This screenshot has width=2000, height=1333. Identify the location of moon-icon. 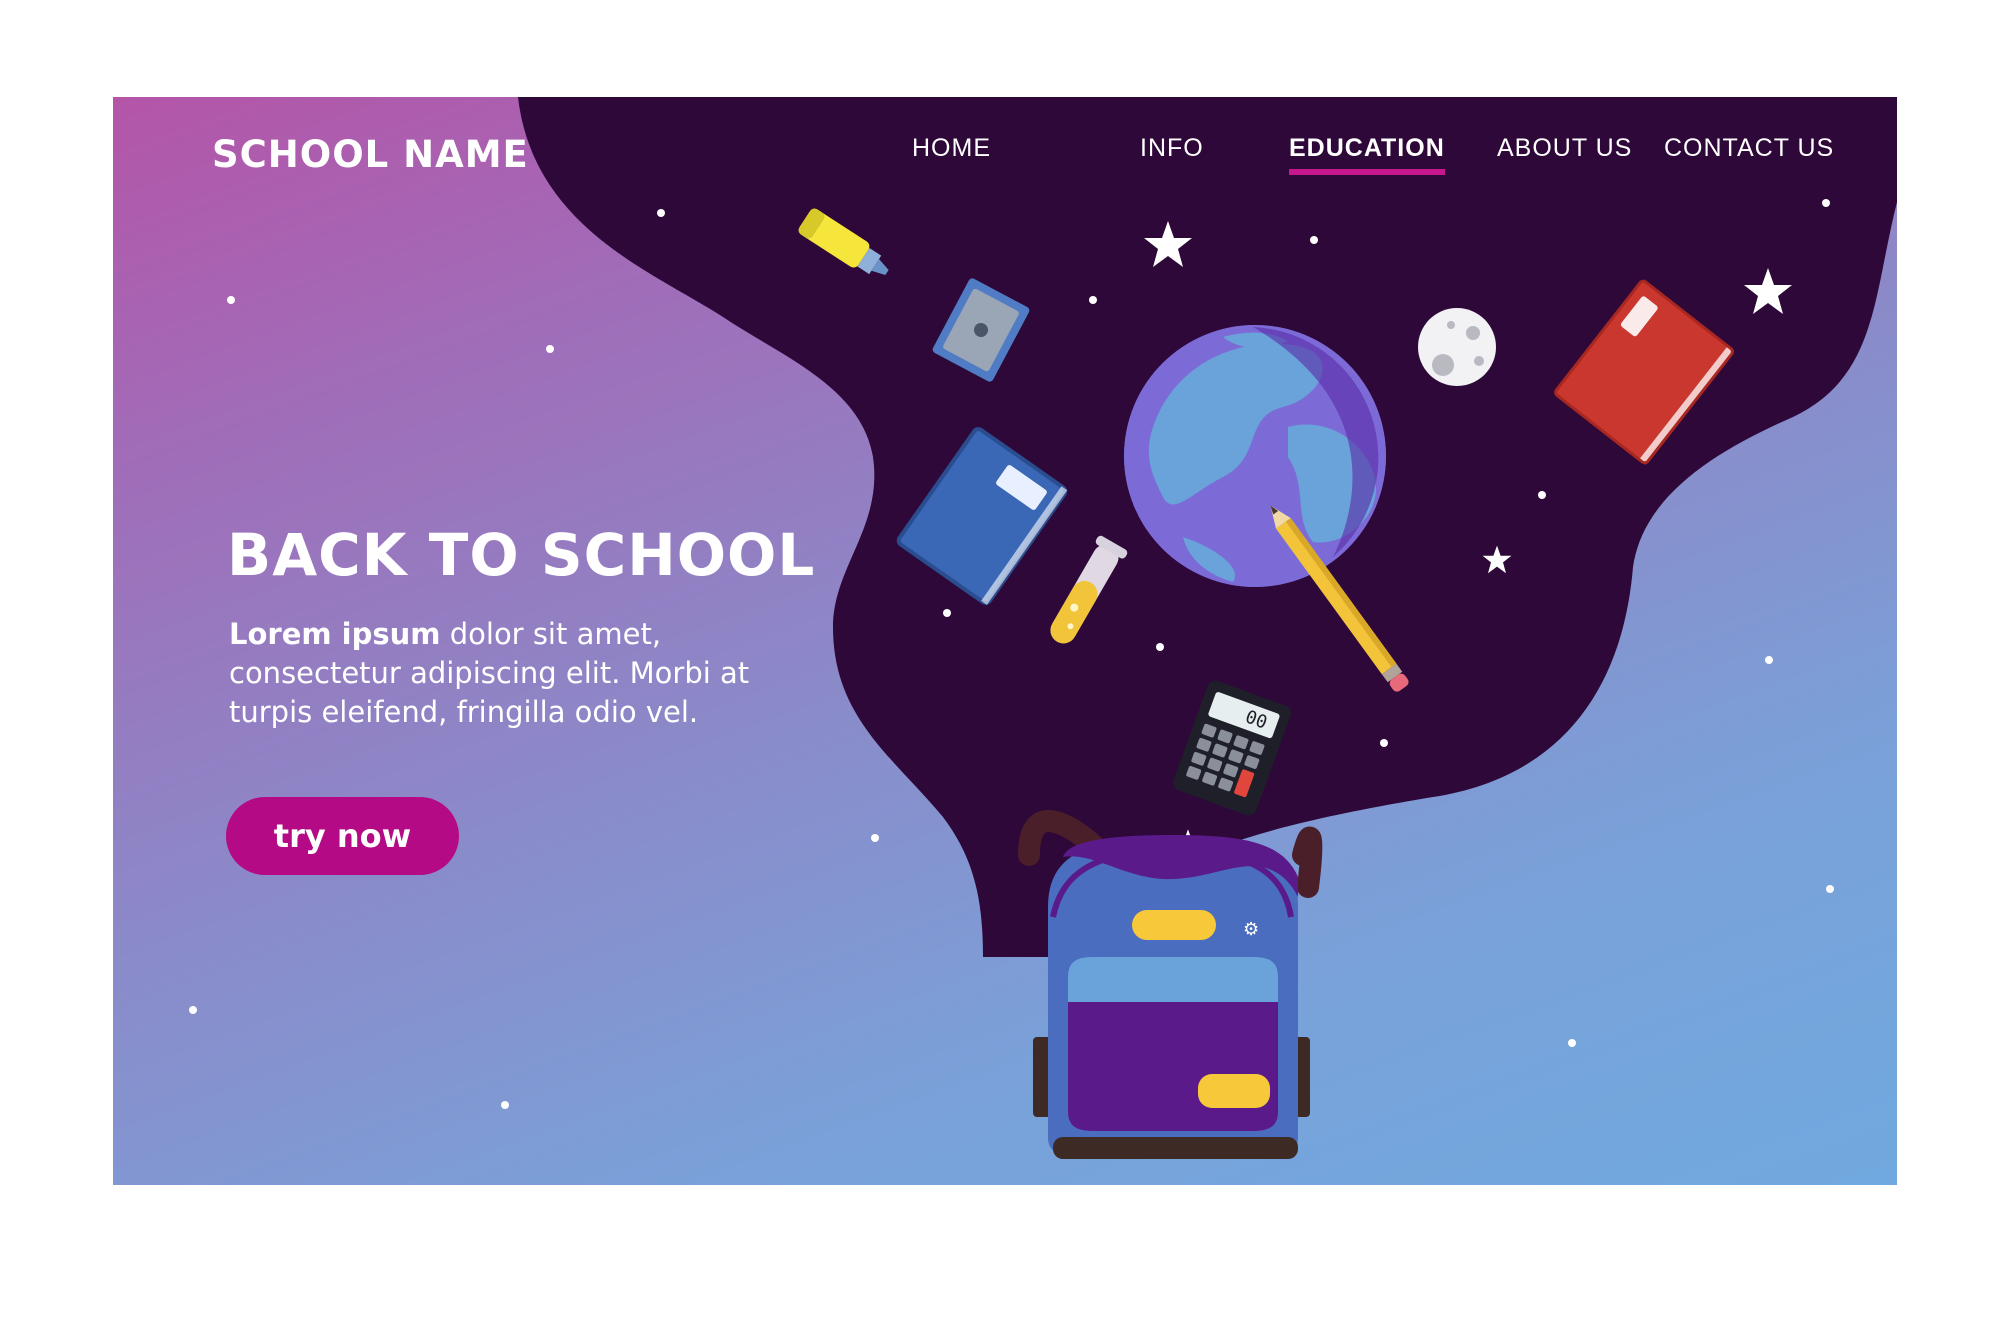
(1457, 347).